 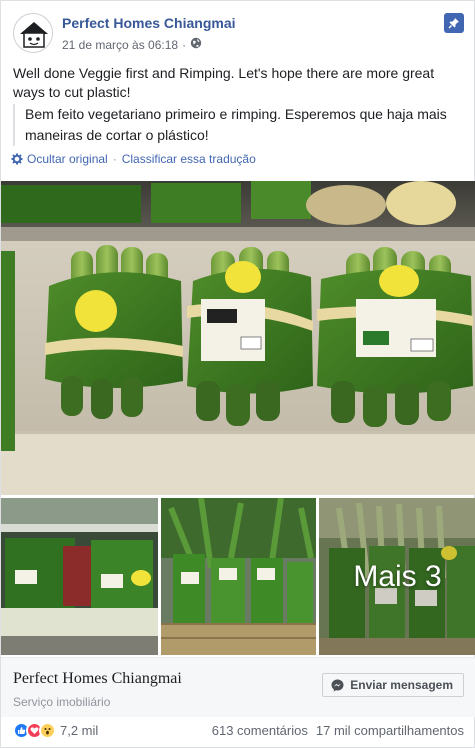 What do you see at coordinates (401, 685) in the screenshot?
I see `send-message-label: Enviar mensagem` at bounding box center [401, 685].